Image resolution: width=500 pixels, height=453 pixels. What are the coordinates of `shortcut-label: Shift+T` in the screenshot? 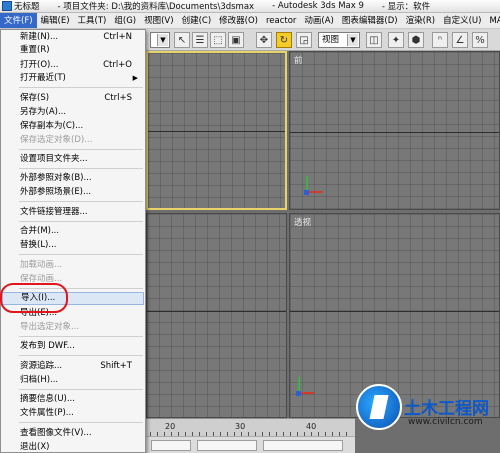 It's located at (116, 366).